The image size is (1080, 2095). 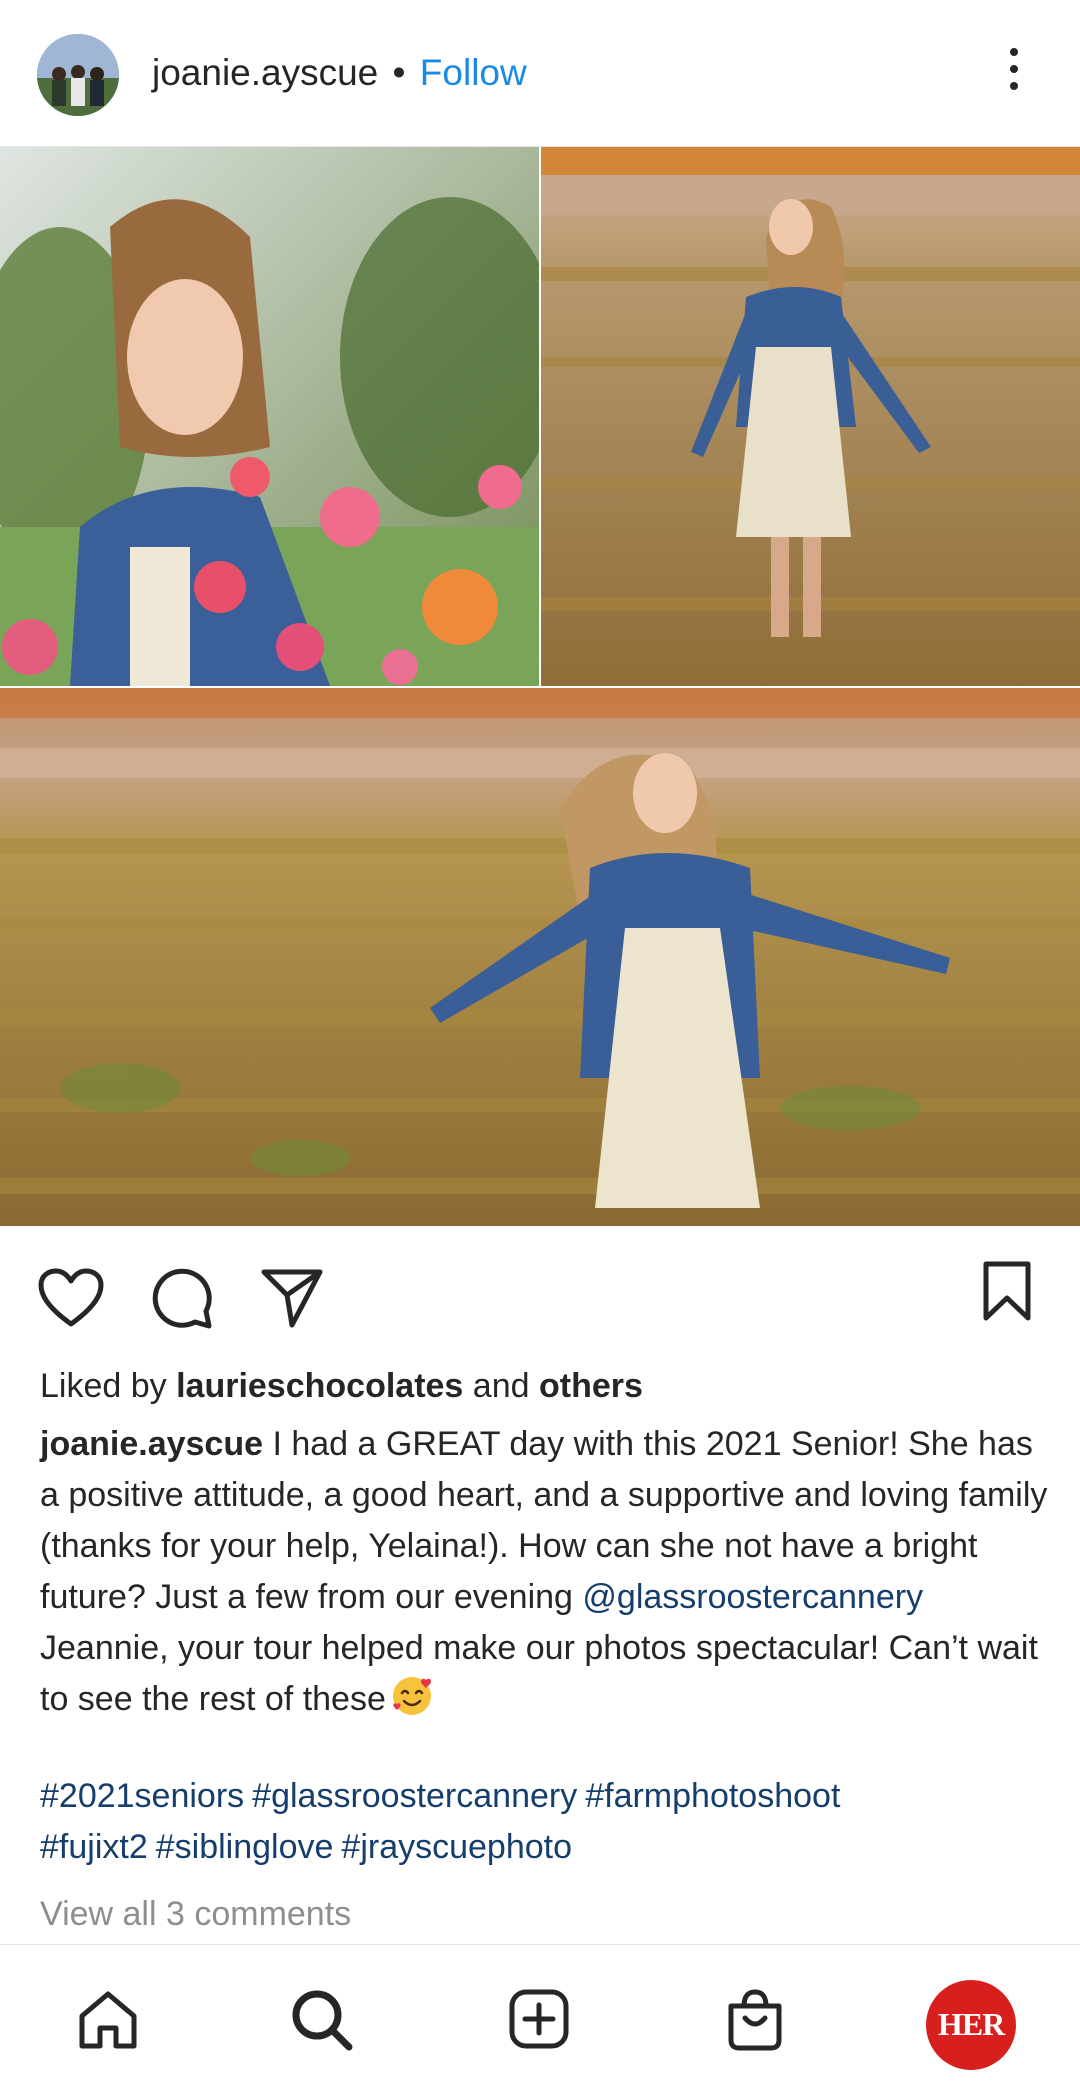 I want to click on profile-logo-text: HER, so click(x=971, y=2024).